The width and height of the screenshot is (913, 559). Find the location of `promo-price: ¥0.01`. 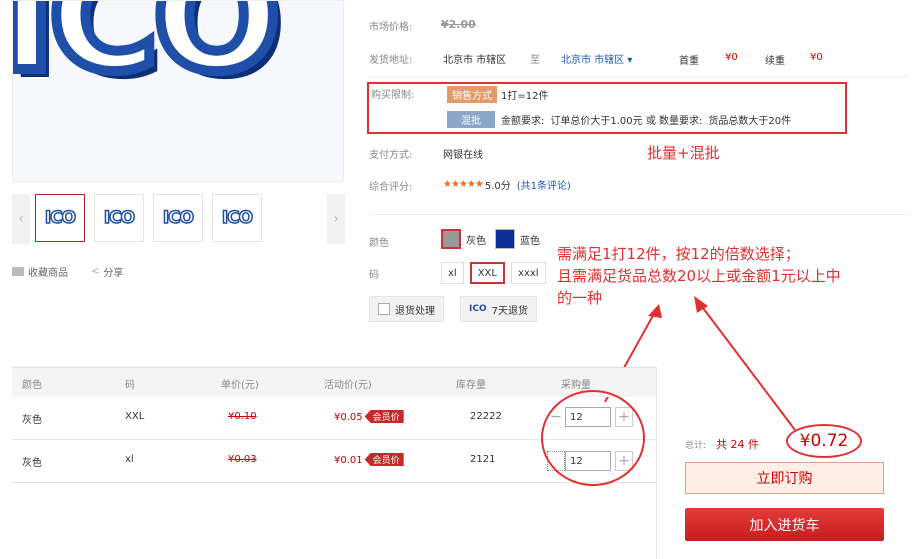

promo-price: ¥0.01 is located at coordinates (348, 460).